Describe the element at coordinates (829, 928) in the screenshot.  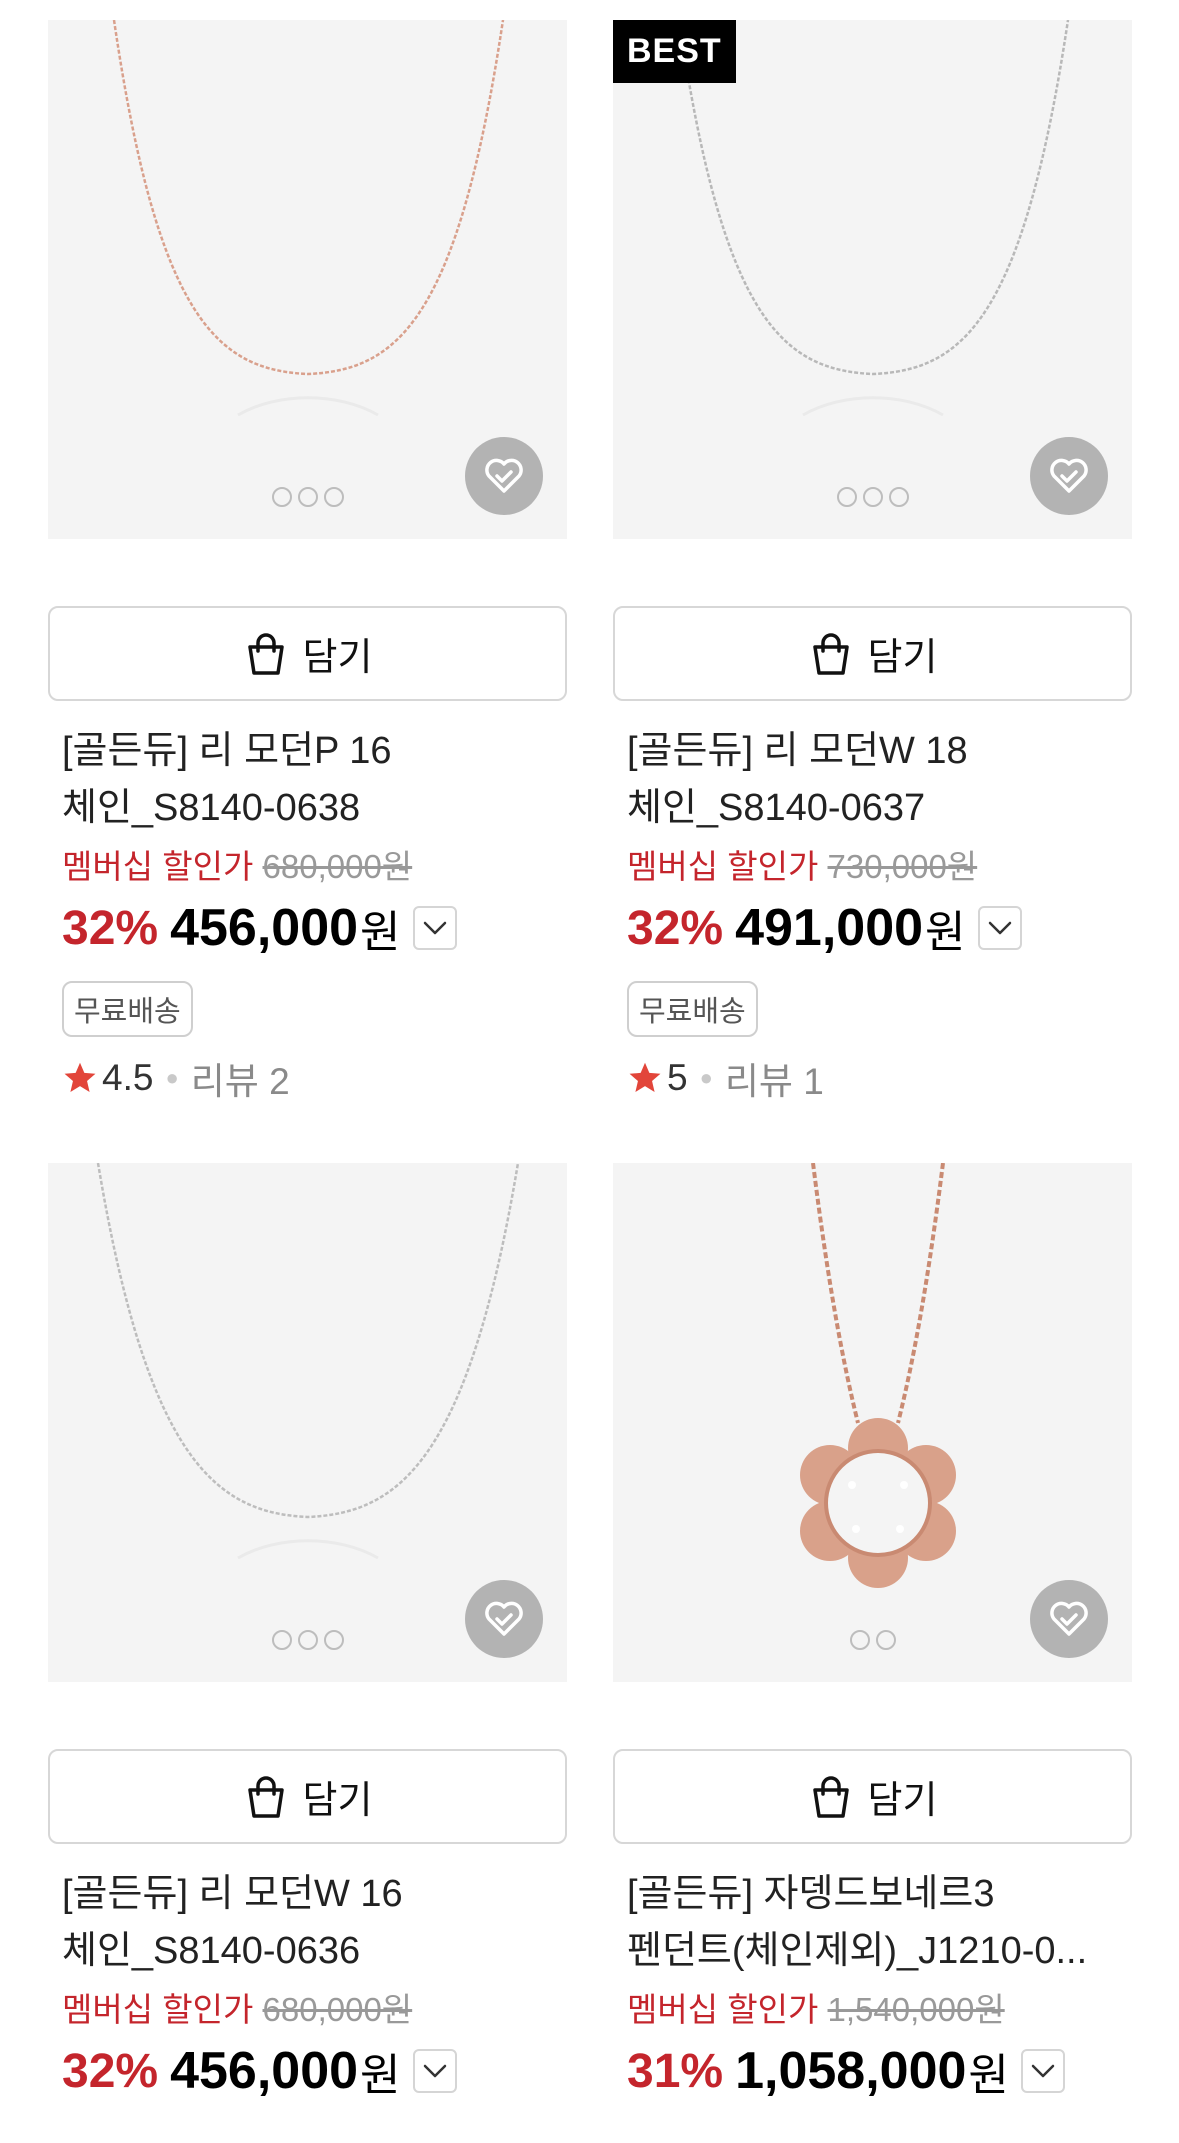
I see `sale-price: 491,000` at that location.